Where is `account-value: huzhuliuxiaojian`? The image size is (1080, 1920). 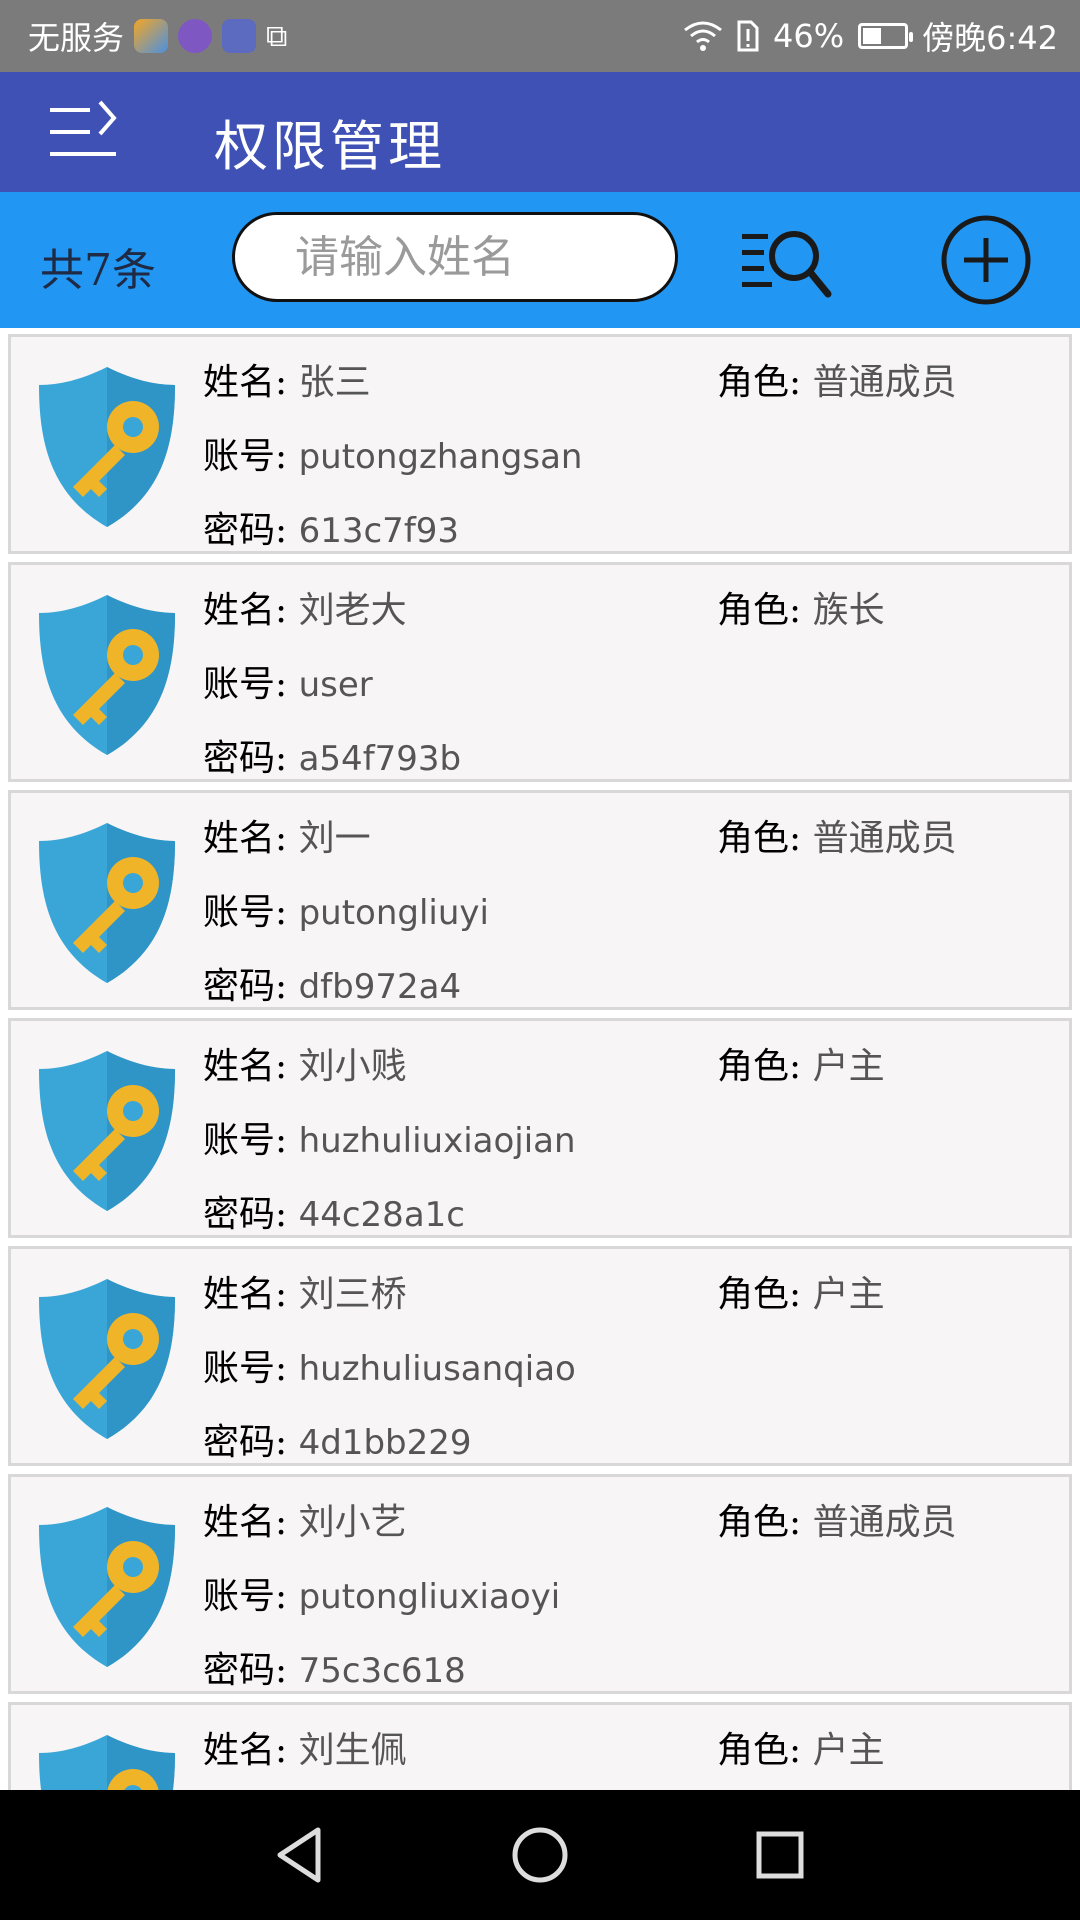
account-value: huzhuliuxiaojian is located at coordinates (437, 1141).